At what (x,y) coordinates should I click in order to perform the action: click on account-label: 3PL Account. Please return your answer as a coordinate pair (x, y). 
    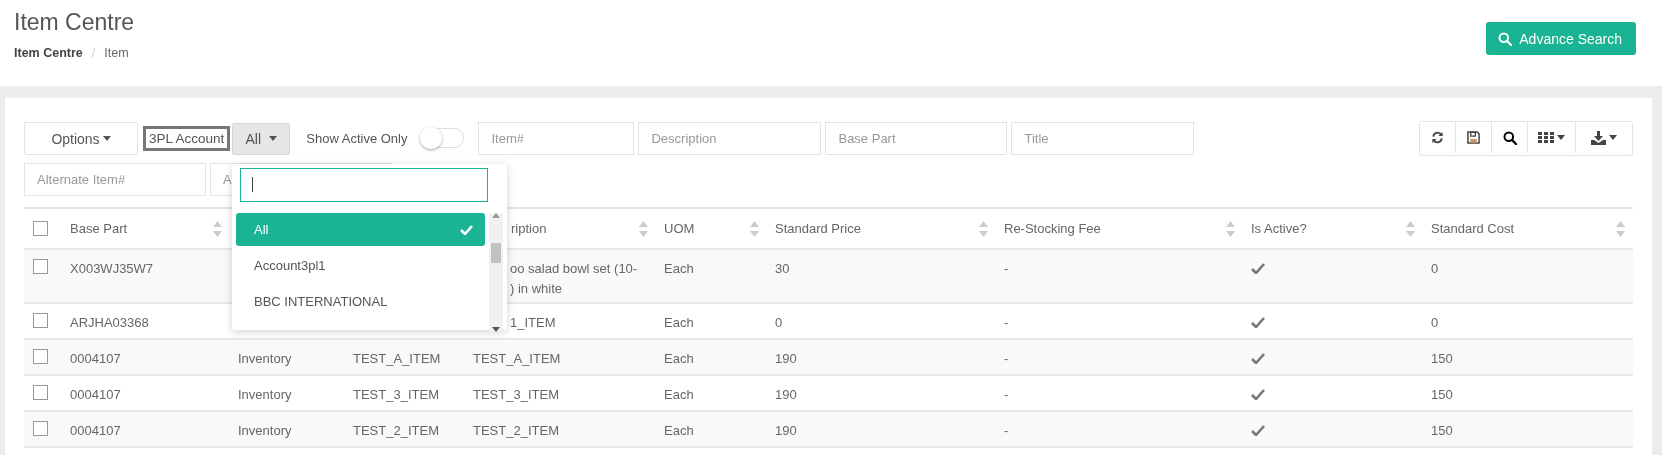
    Looking at the image, I should click on (187, 138).